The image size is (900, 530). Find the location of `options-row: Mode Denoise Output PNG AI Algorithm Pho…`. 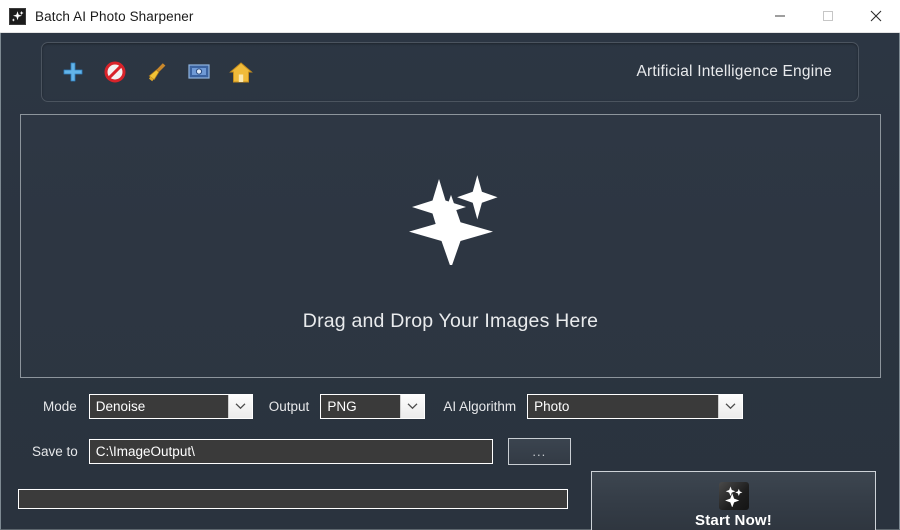

options-row: Mode Denoise Output PNG AI Algorithm Pho… is located at coordinates (450, 406).